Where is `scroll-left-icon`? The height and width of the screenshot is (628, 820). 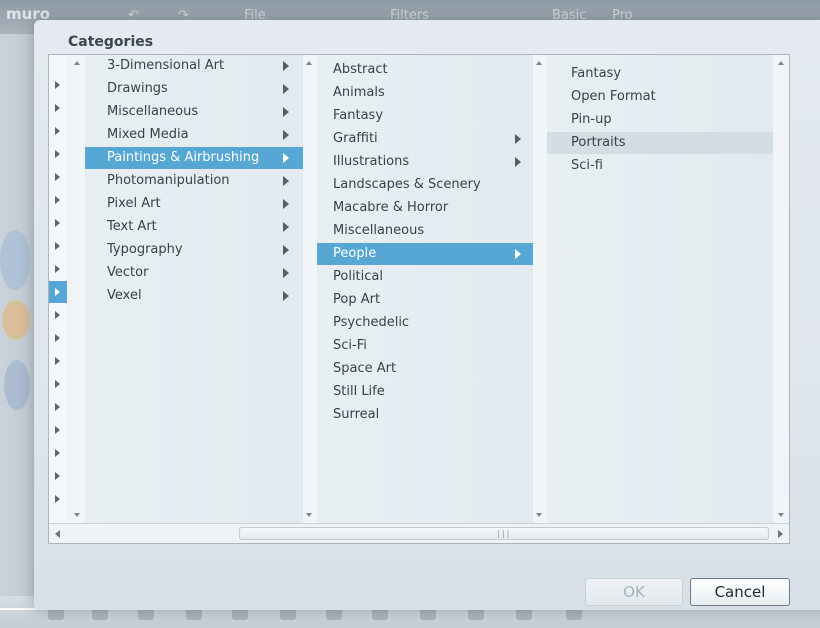
scroll-left-icon is located at coordinates (57, 534).